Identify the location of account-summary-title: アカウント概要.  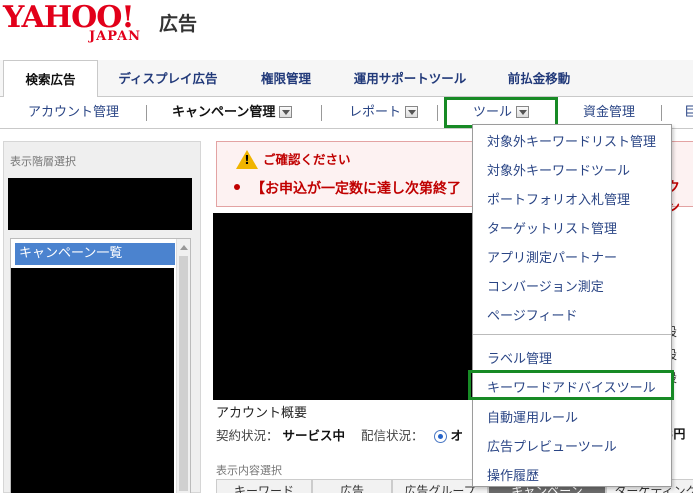
(262, 413).